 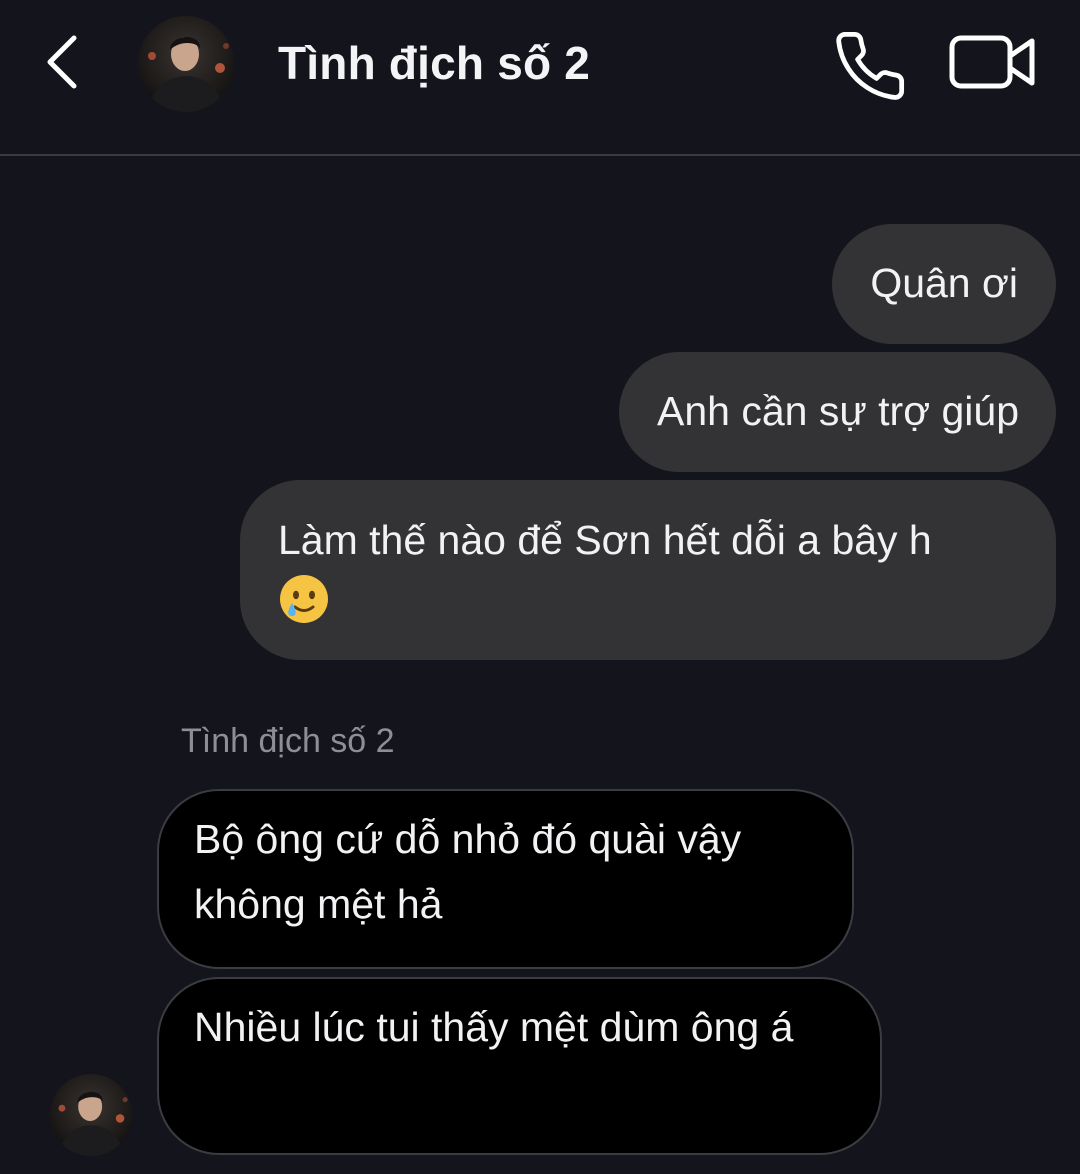 I want to click on voice-call-button, so click(x=870, y=66).